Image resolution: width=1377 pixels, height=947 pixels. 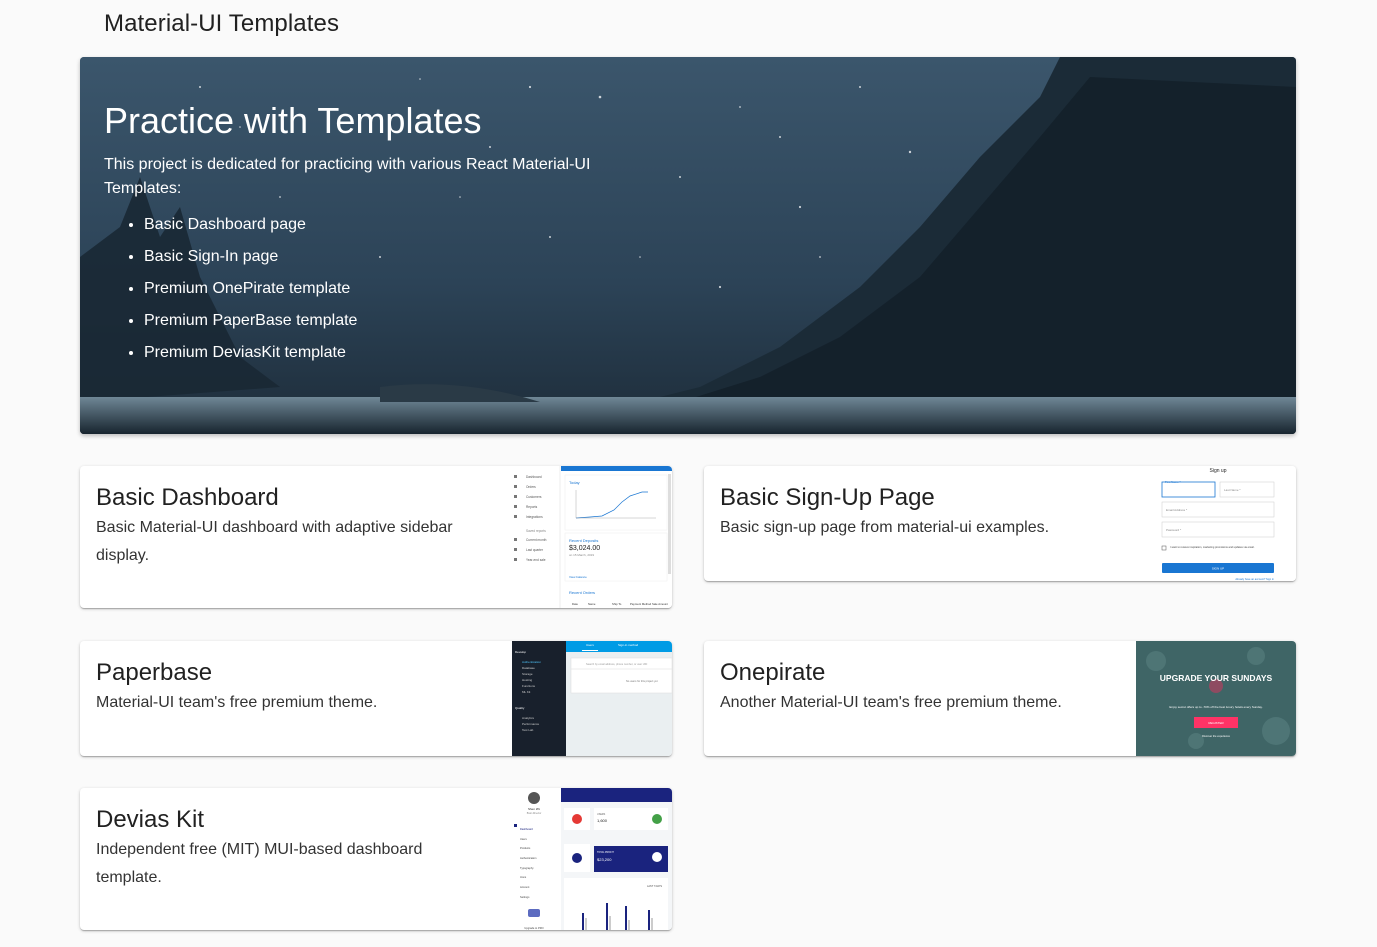 What do you see at coordinates (1216, 678) in the screenshot?
I see `thumb-onepirate-headline: UPGRADE YOUR SUNDAYS` at bounding box center [1216, 678].